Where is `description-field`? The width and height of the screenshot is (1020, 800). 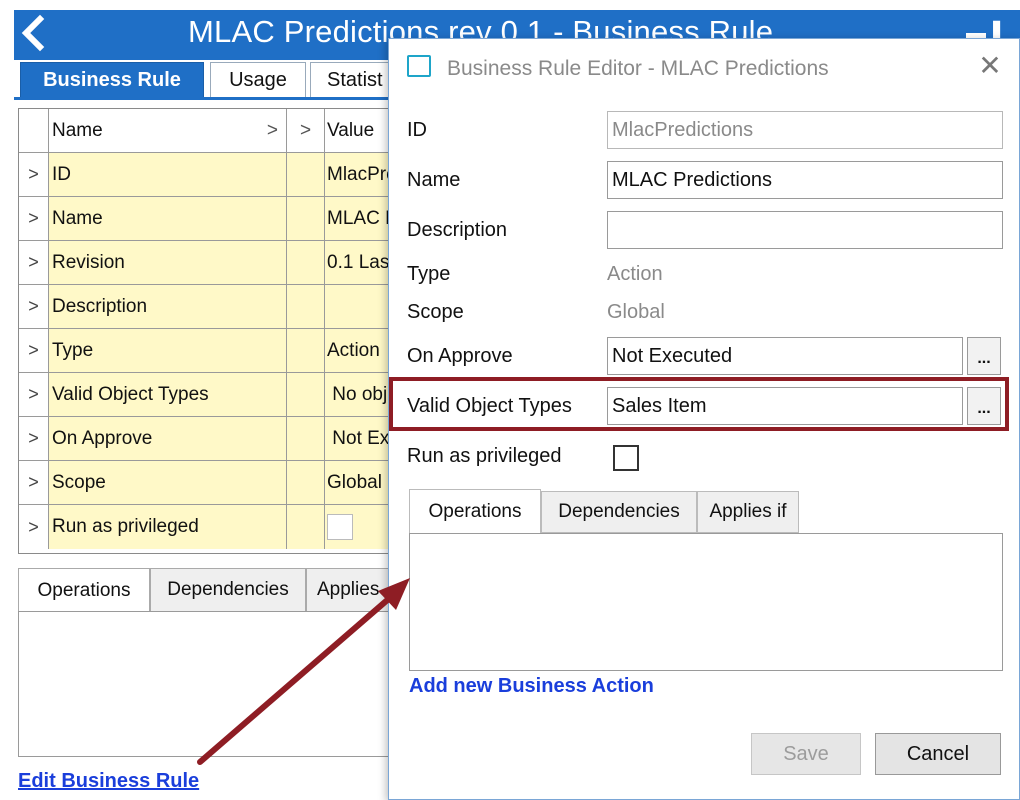 description-field is located at coordinates (805, 230).